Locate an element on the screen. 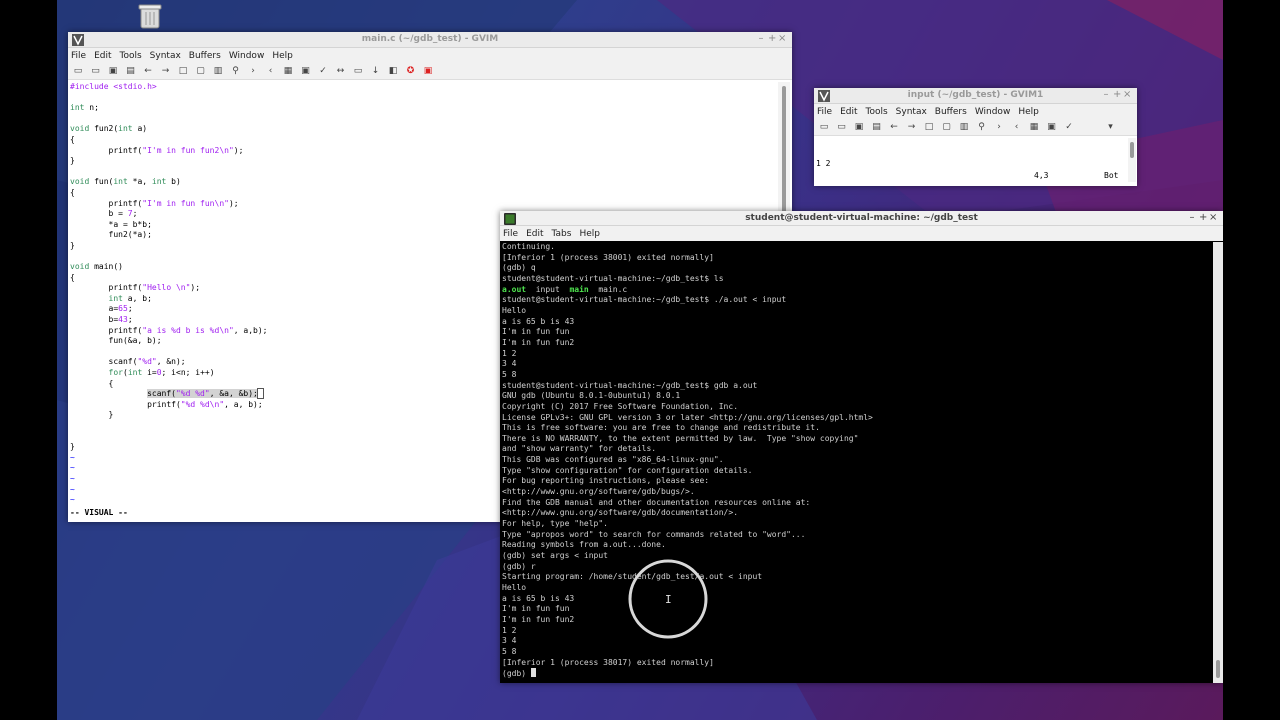 This screenshot has width=1280, height=720. mouse-highlight-icon: I is located at coordinates (668, 599).